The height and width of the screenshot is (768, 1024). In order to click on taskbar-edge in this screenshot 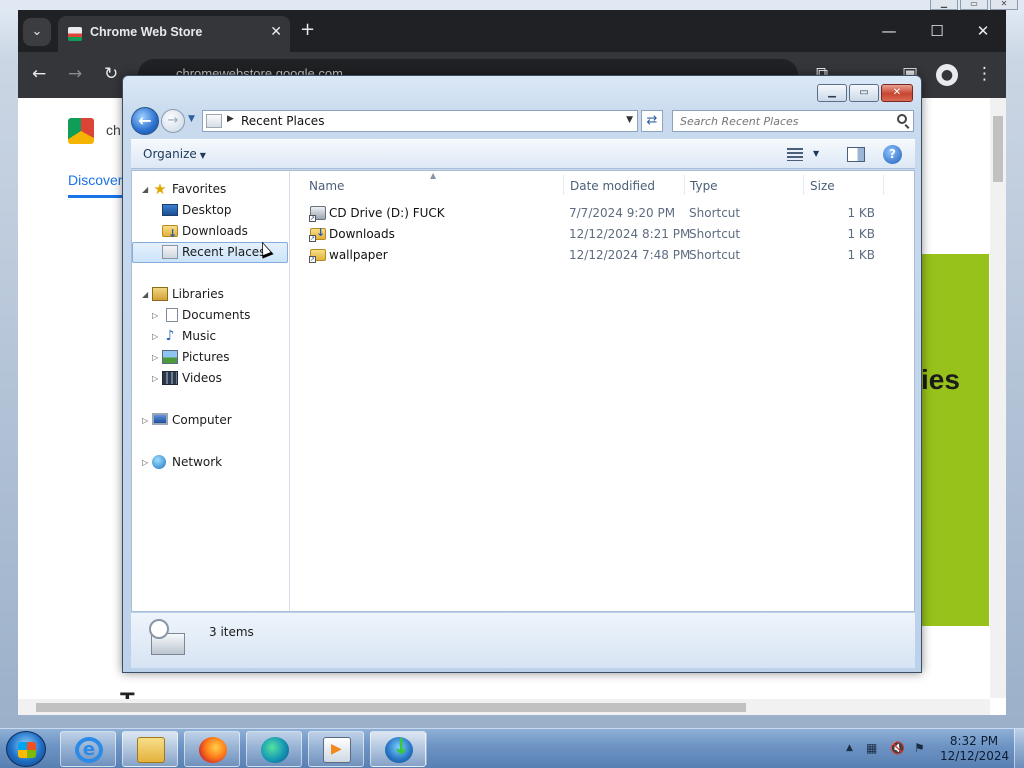, I will do `click(274, 749)`.